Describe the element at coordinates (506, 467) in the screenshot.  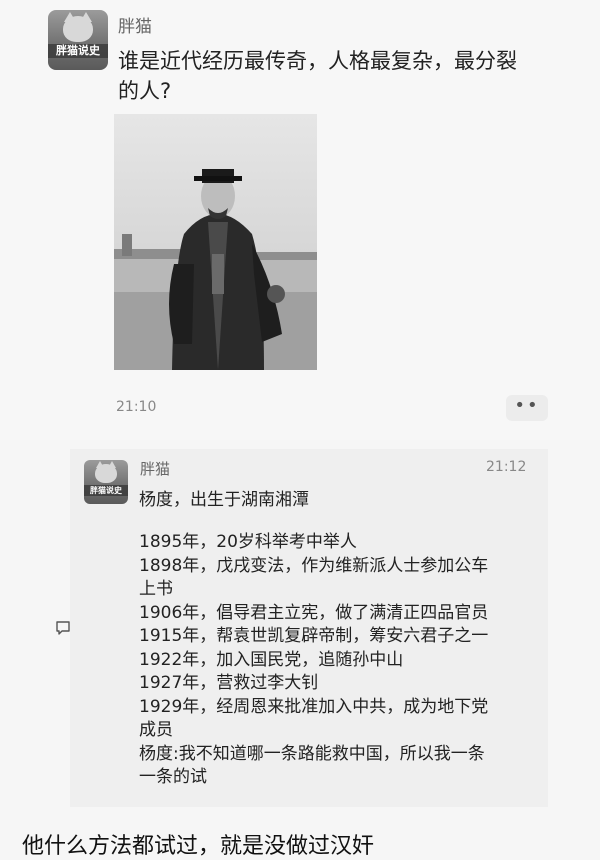
I see `reply-time: 21:12` at that location.